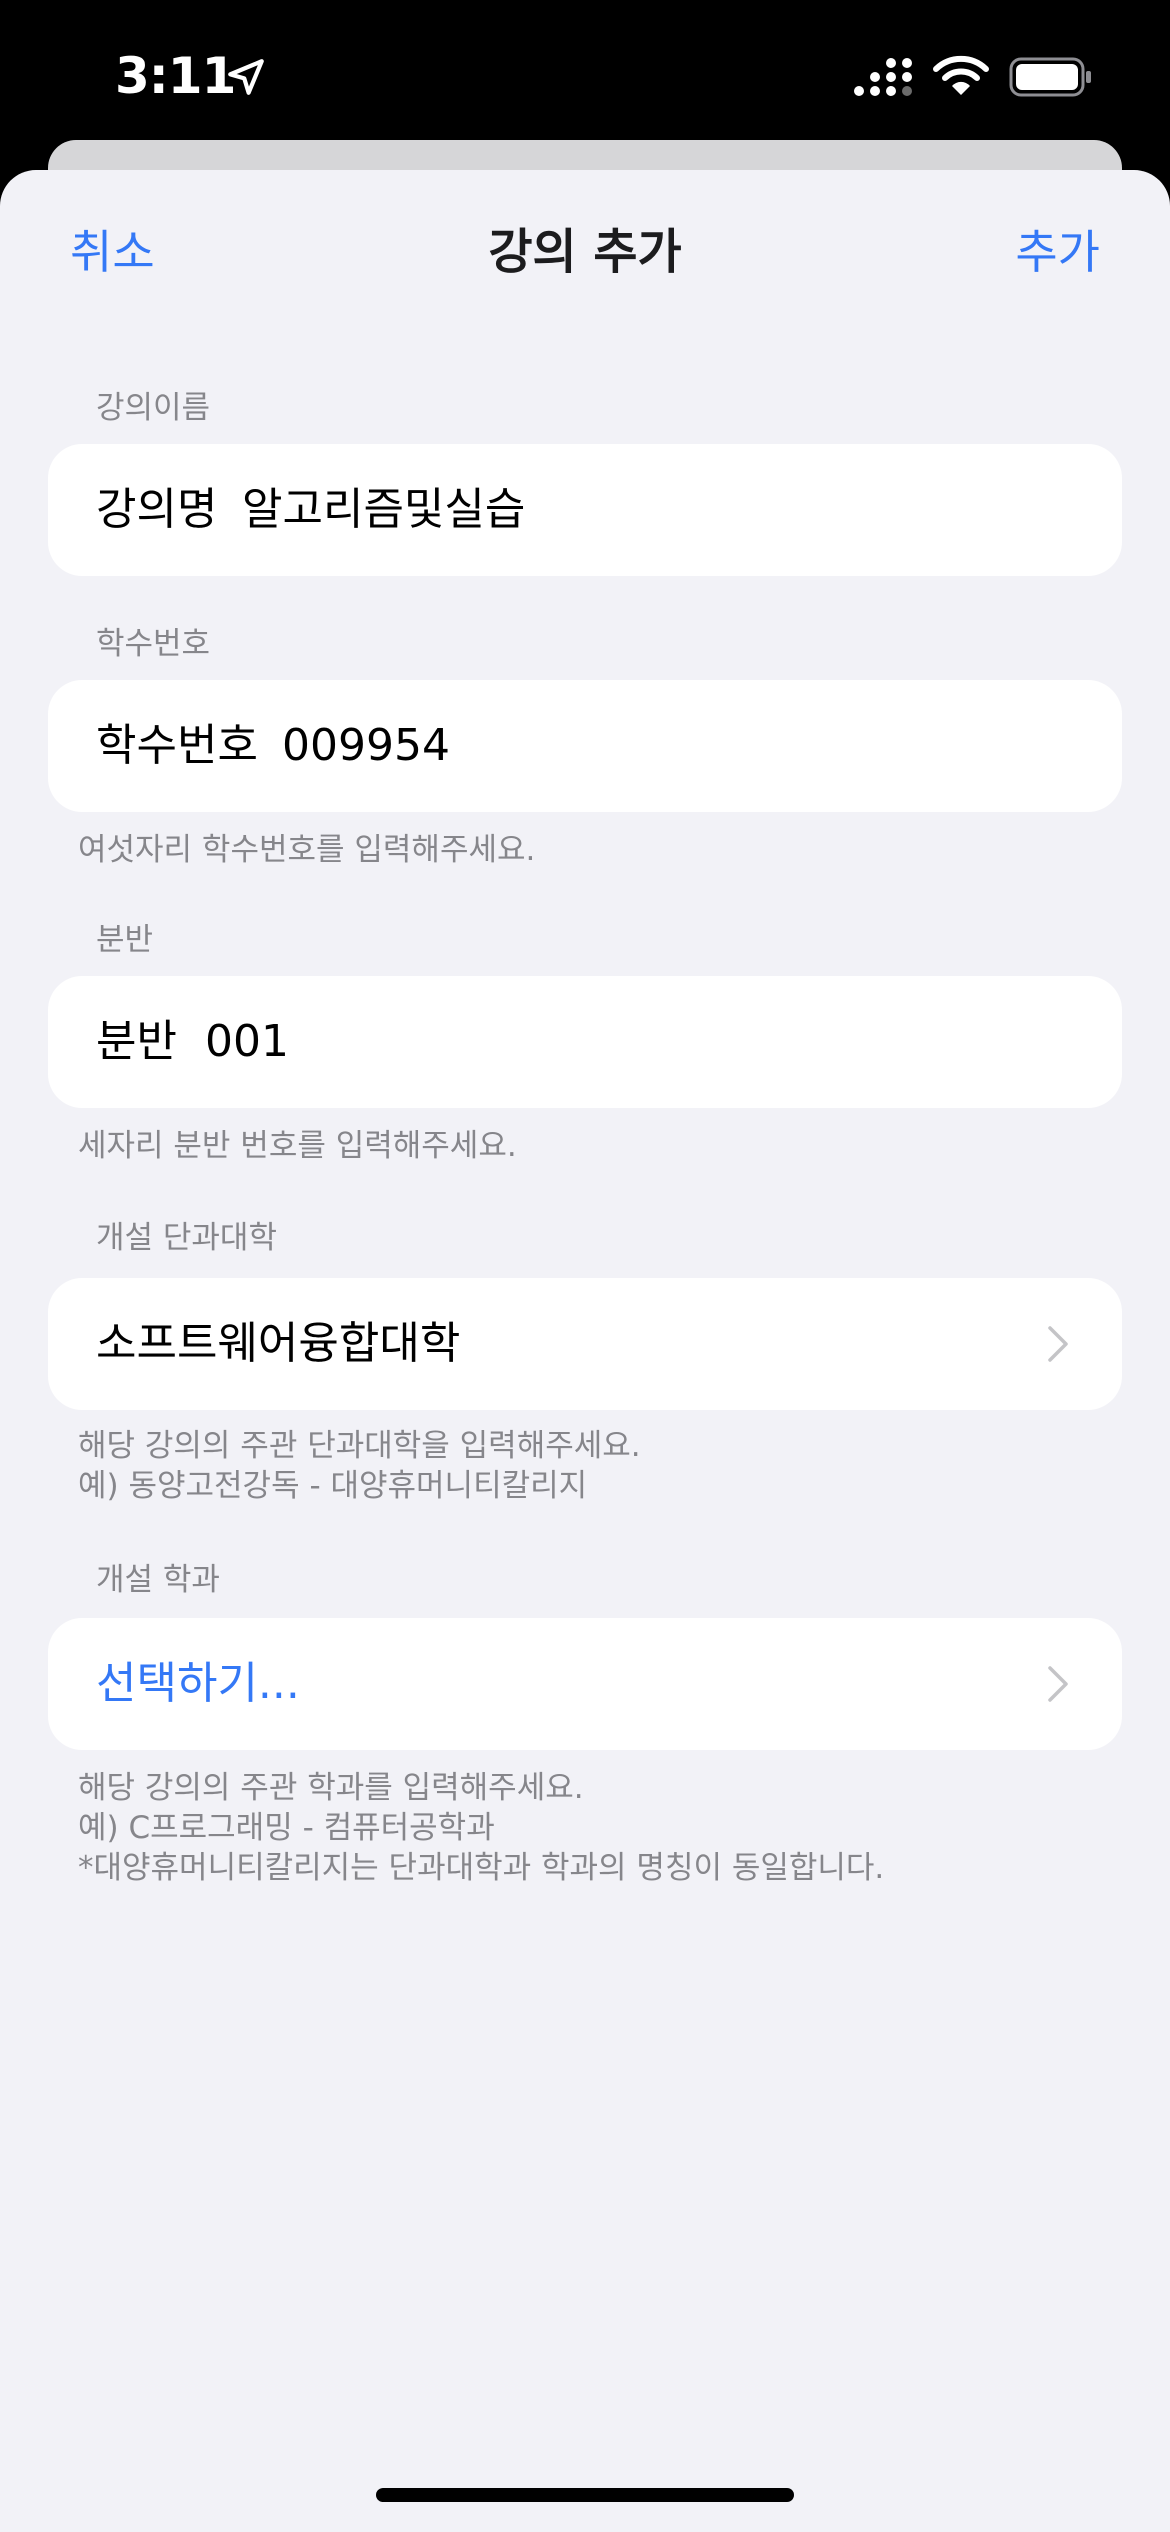  What do you see at coordinates (177, 745) in the screenshot?
I see `course-code-label: 학수번호` at bounding box center [177, 745].